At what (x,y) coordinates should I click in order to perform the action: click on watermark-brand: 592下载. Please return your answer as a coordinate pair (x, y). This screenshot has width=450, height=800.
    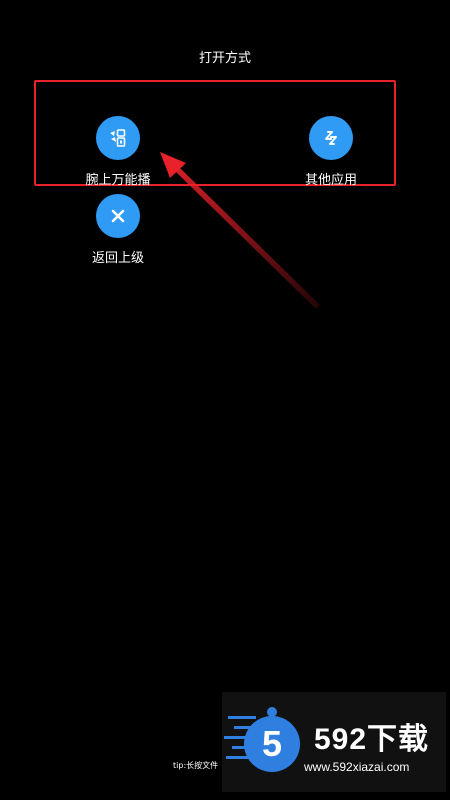
    Looking at the image, I should click on (372, 739).